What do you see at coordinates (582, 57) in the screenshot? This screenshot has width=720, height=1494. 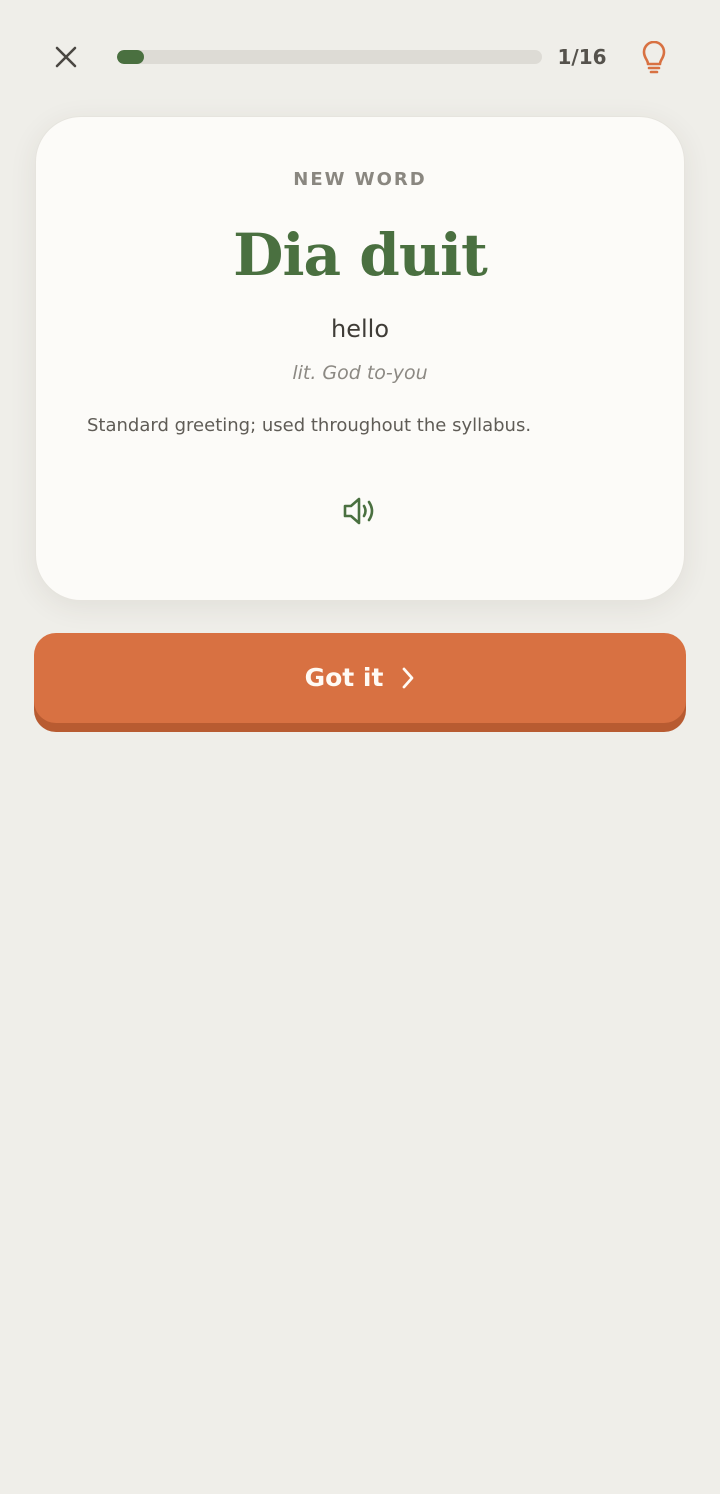 I see `progress-counter: 1/16` at bounding box center [582, 57].